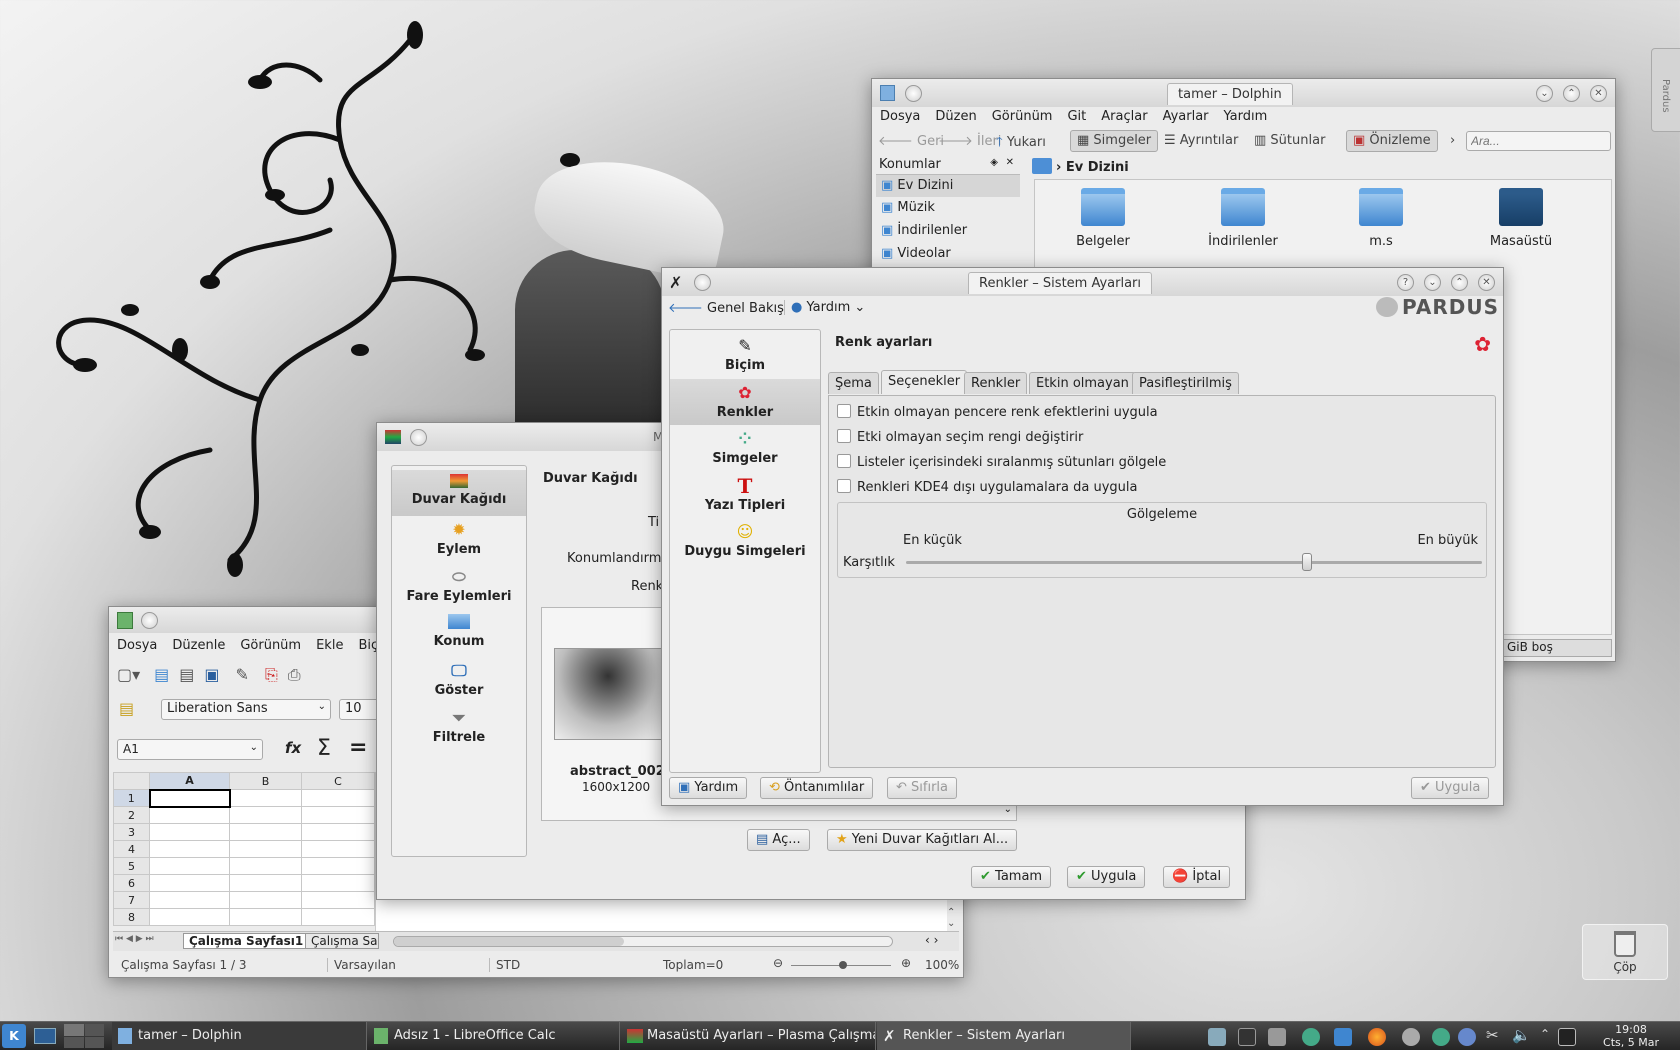 This screenshot has height=1050, width=1680. What do you see at coordinates (1392, 141) in the screenshot?
I see `preview-button: ▣ Önizleme` at bounding box center [1392, 141].